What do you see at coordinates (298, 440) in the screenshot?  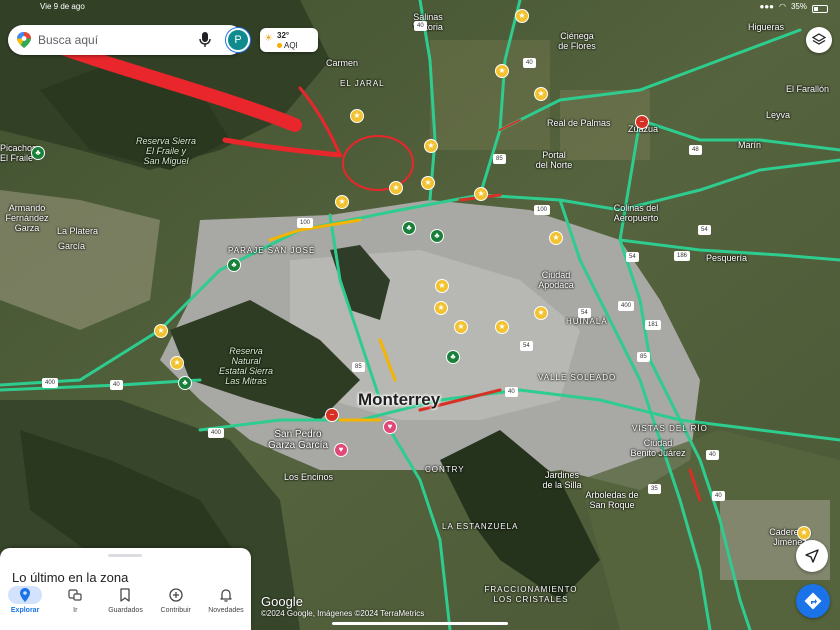 I see `map-label: San Pedro Garza García` at bounding box center [298, 440].